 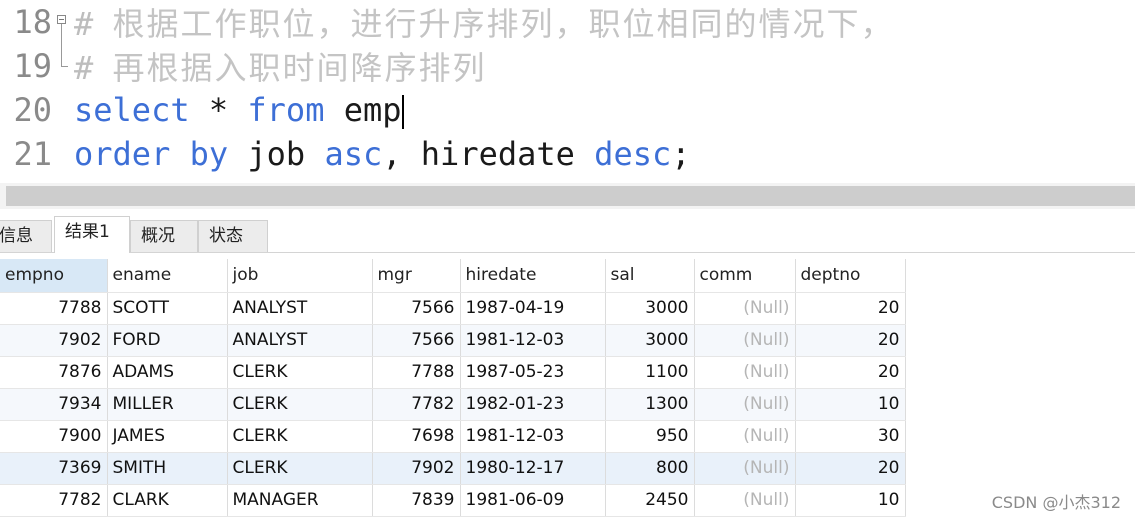 I want to click on cell-sal: 2450, so click(x=650, y=500).